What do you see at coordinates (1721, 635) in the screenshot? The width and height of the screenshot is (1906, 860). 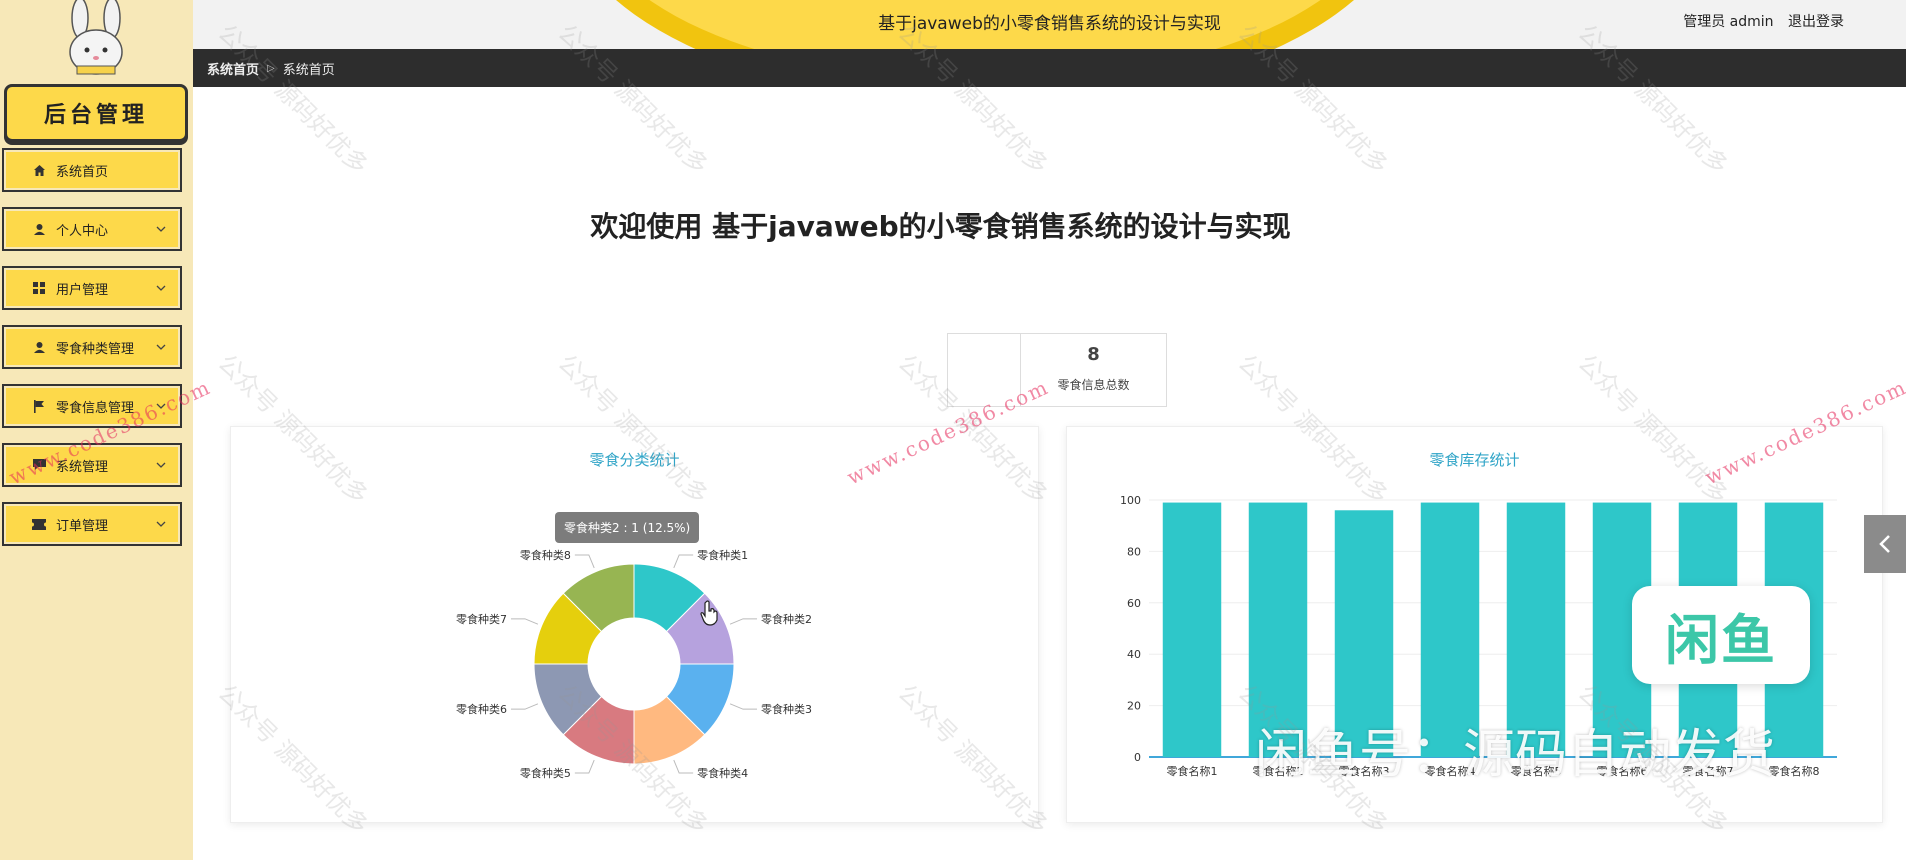 I see `xianyu-logo: 闲鱼` at bounding box center [1721, 635].